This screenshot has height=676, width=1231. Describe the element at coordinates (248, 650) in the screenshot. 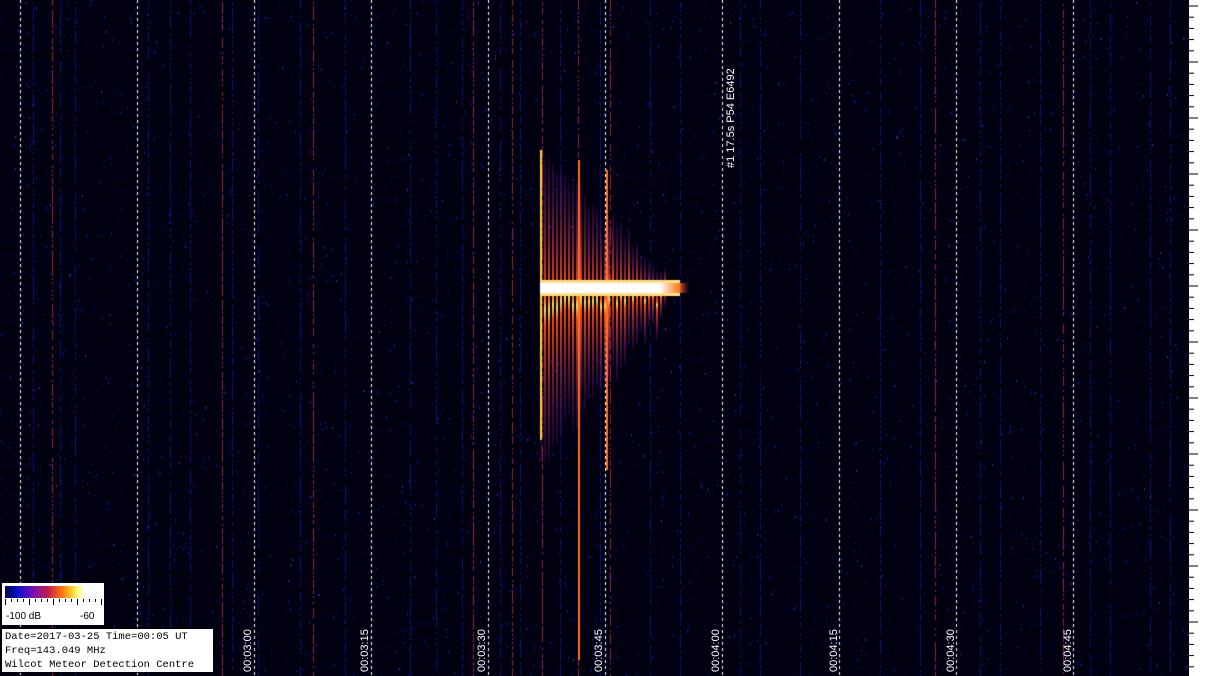

I see `time-label-00-03-00: 00:03:00` at that location.